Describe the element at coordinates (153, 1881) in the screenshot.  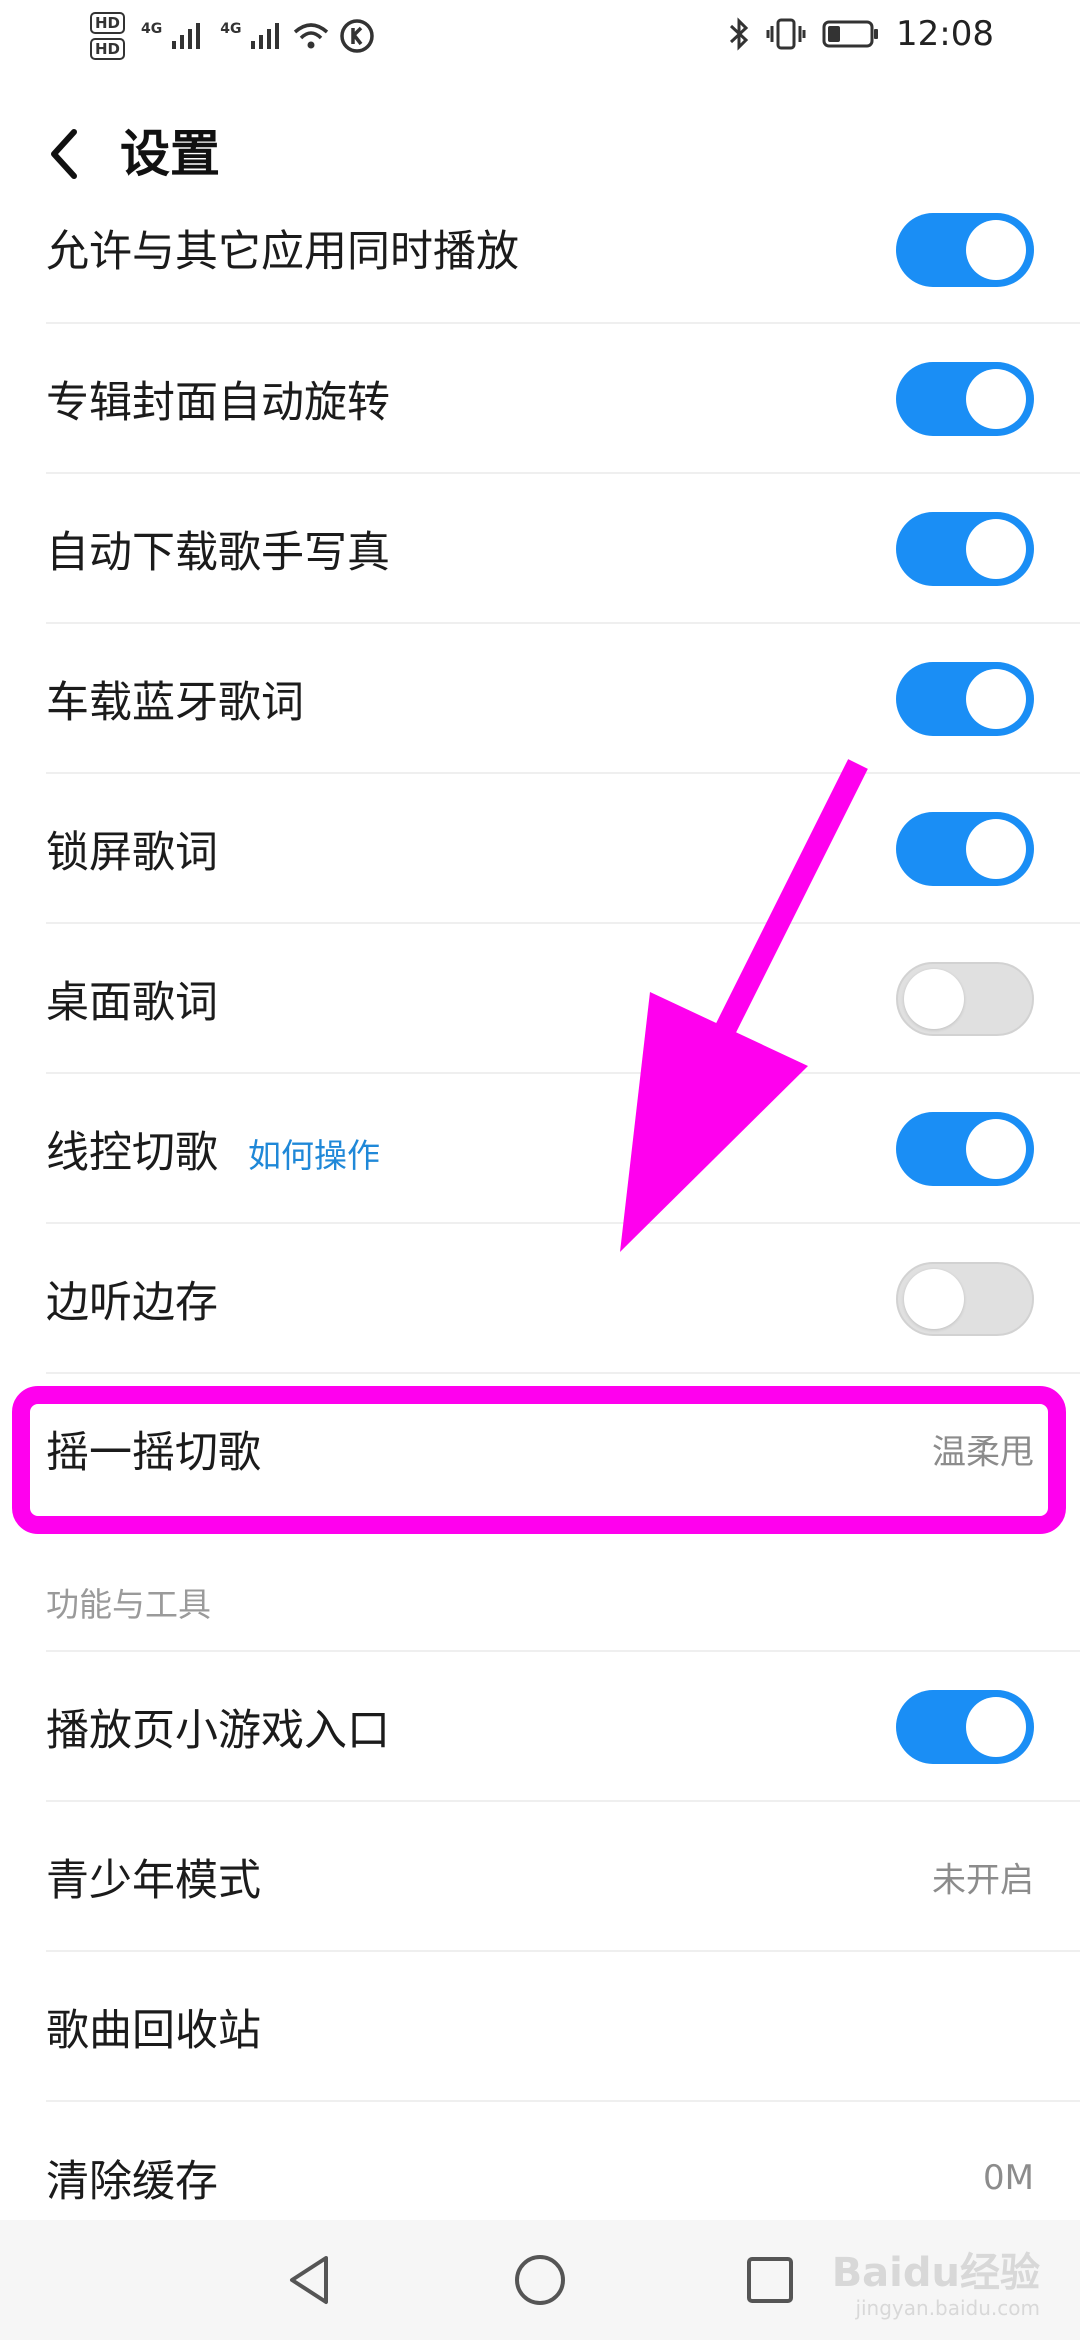
I see `setting-label: 青少年模式` at that location.